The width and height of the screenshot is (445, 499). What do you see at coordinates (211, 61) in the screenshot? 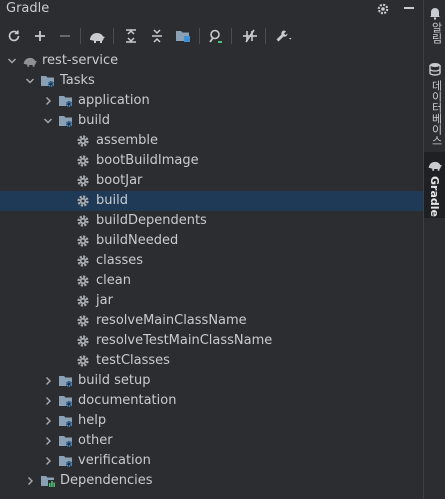
I see `tree-row-rest-service: rest-service` at bounding box center [211, 61].